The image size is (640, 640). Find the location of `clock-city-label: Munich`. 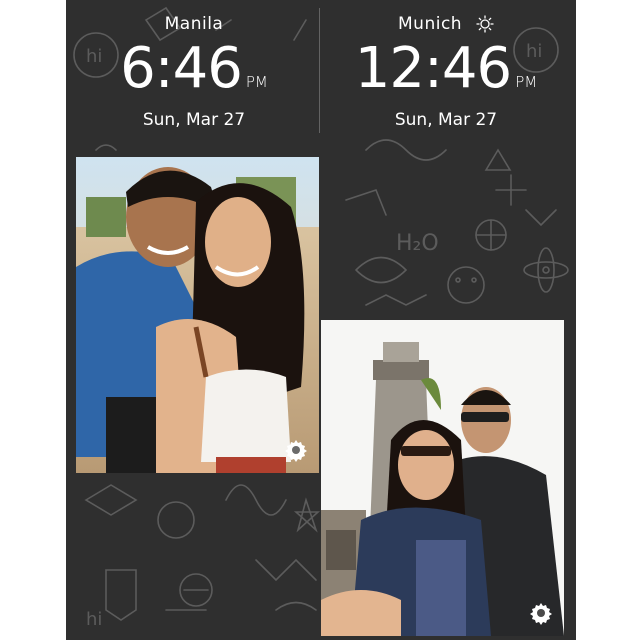

clock-city-label: Munich is located at coordinates (430, 24).